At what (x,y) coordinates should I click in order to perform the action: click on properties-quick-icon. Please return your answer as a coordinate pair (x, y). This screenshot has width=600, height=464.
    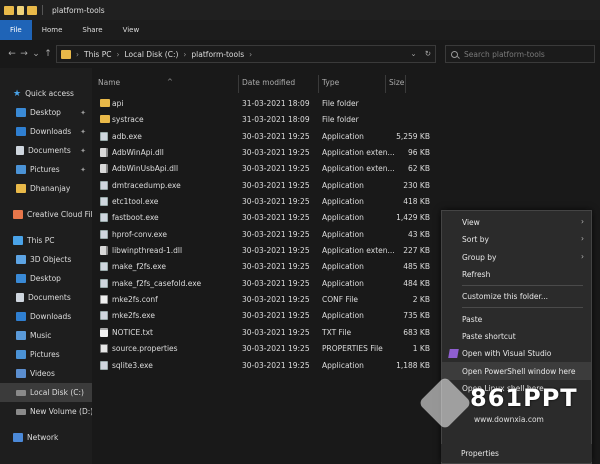
    Looking at the image, I should click on (20, 10).